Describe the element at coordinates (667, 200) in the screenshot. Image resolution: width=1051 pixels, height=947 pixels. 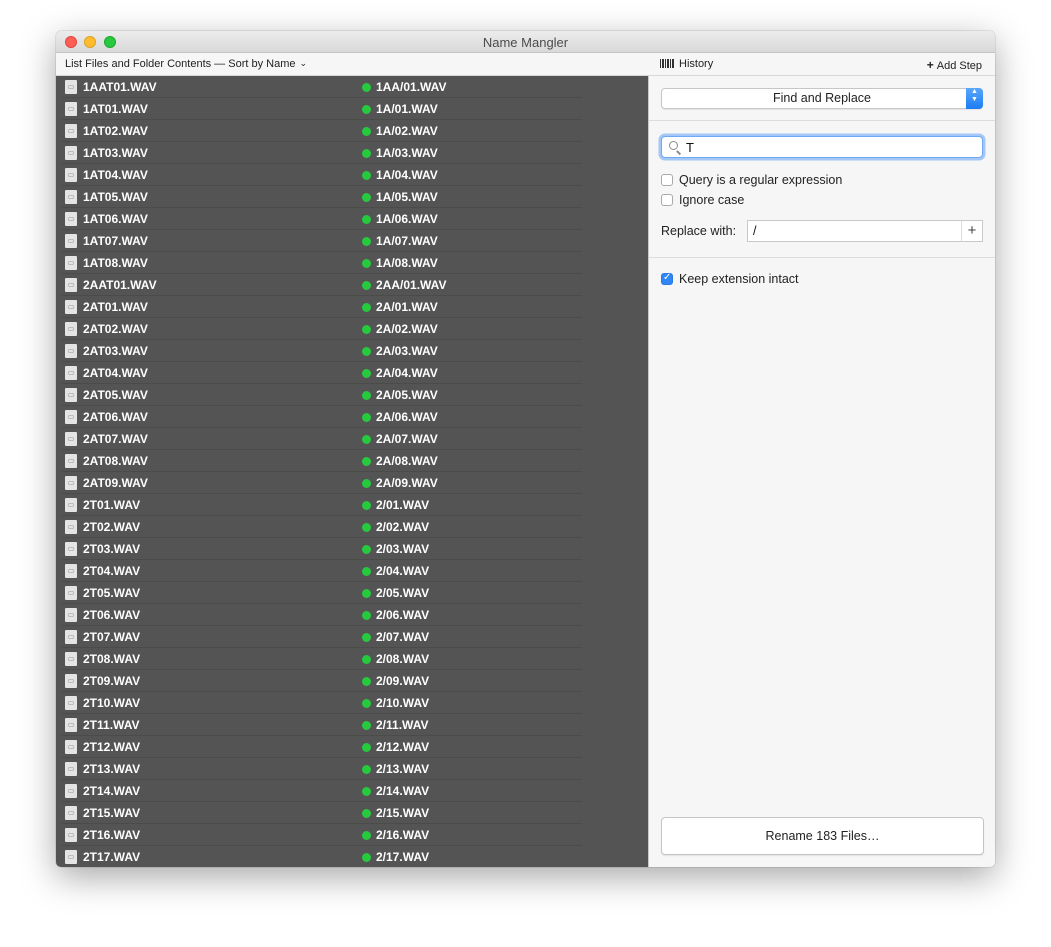
I see `ignore-case-checkbox` at that location.